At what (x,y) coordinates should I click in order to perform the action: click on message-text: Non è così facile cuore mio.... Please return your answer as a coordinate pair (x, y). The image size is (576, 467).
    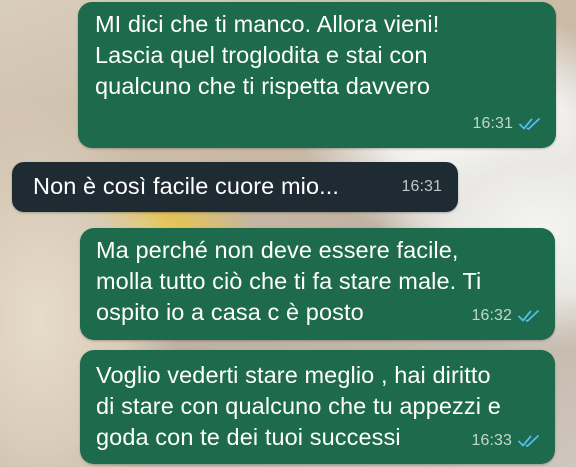
    Looking at the image, I should click on (186, 186).